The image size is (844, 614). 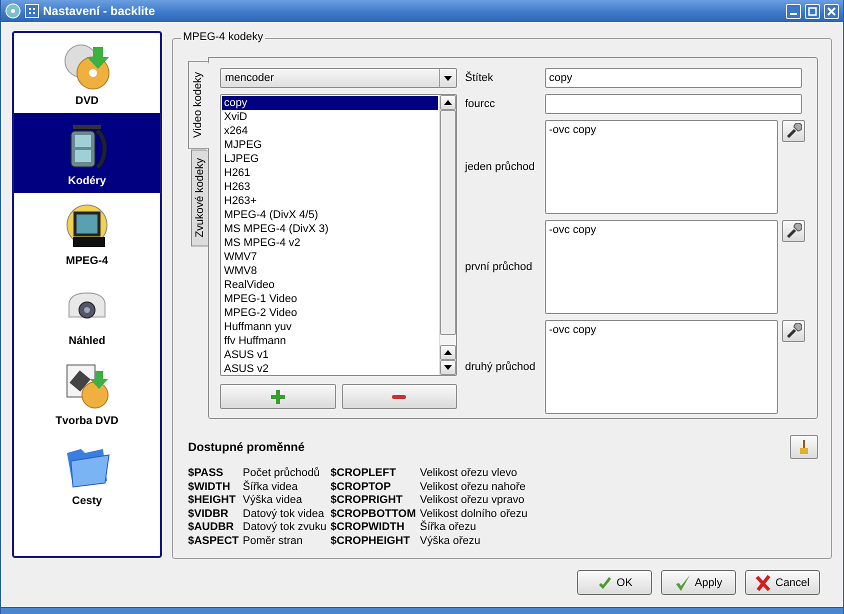 What do you see at coordinates (87, 67) in the screenshot?
I see `disc-icon` at bounding box center [87, 67].